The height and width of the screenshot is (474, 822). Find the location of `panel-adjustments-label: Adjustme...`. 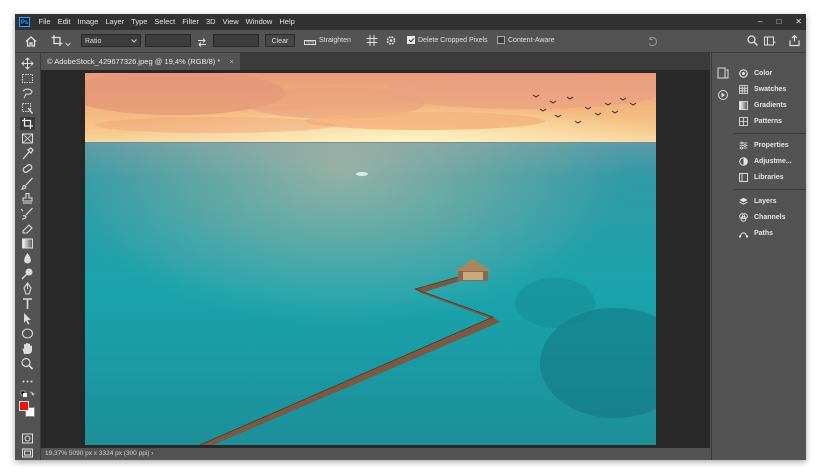

panel-adjustments-label: Adjustme... is located at coordinates (773, 161).